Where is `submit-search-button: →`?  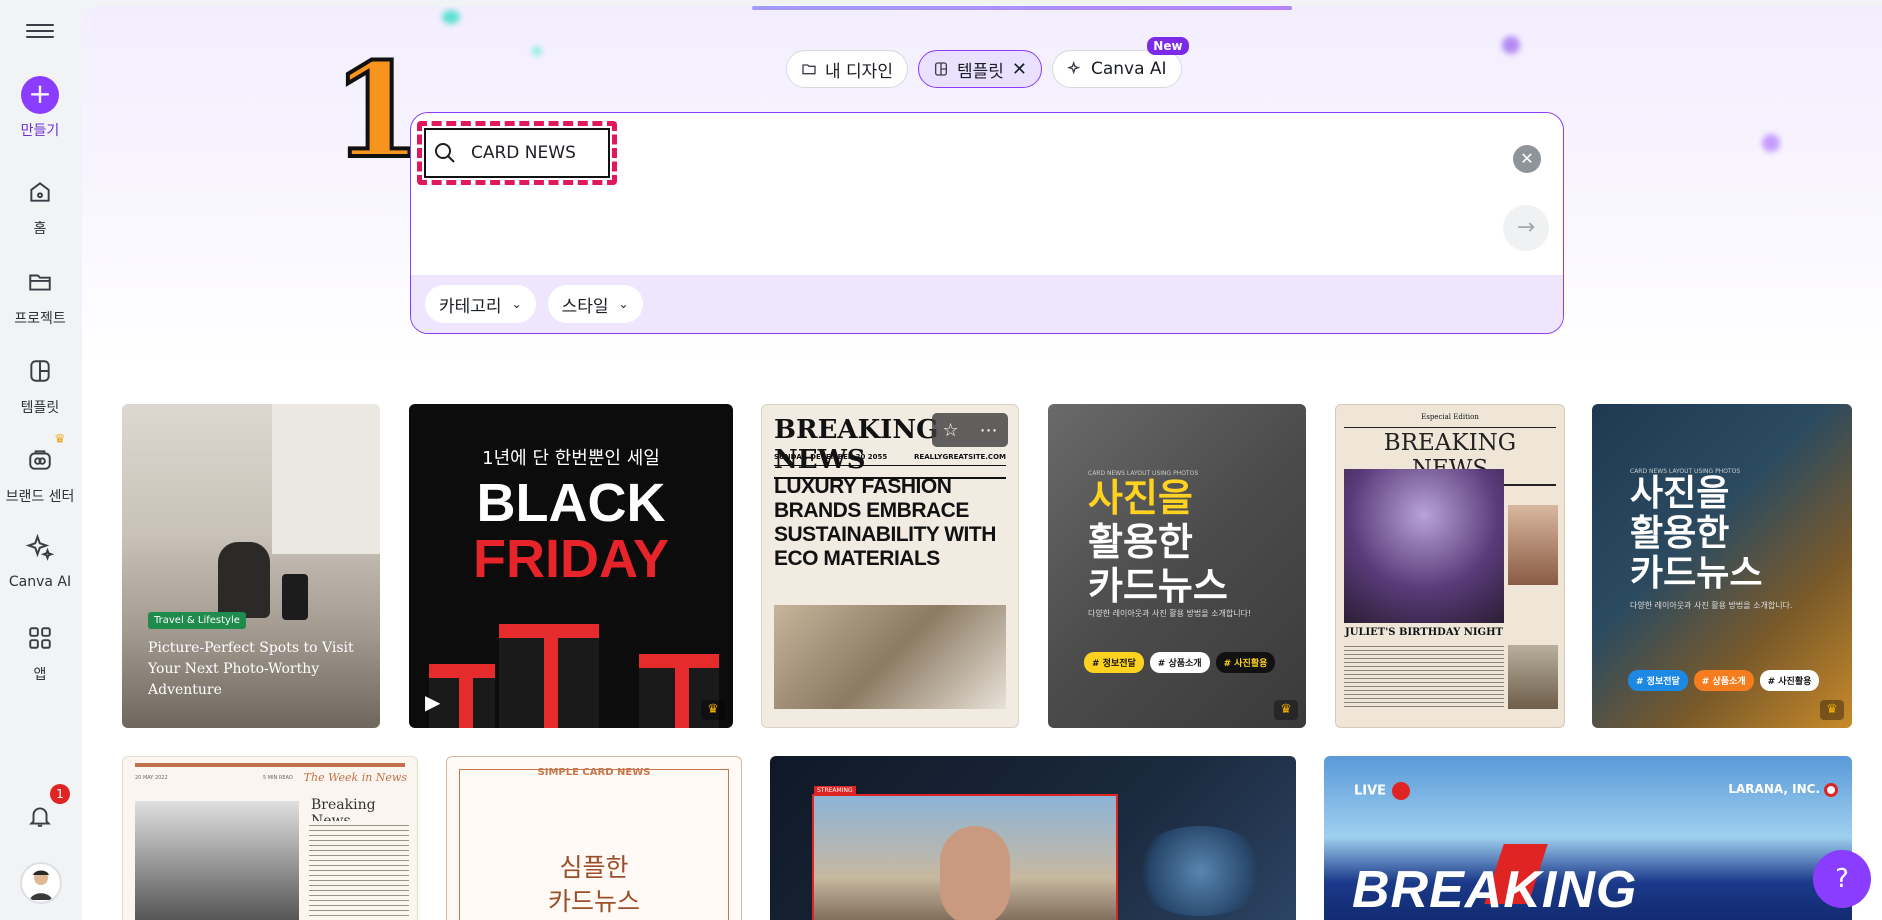
submit-search-button: → is located at coordinates (1526, 228).